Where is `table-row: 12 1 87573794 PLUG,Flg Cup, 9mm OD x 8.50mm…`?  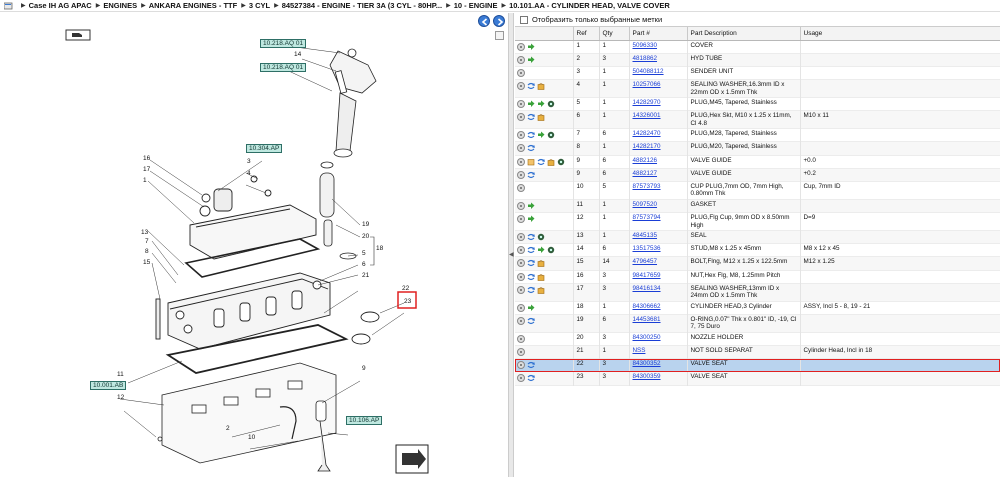
table-row: 12 1 87573794 PLUG,Flg Cup, 9mm OD x 8.50mm… is located at coordinates (757, 221).